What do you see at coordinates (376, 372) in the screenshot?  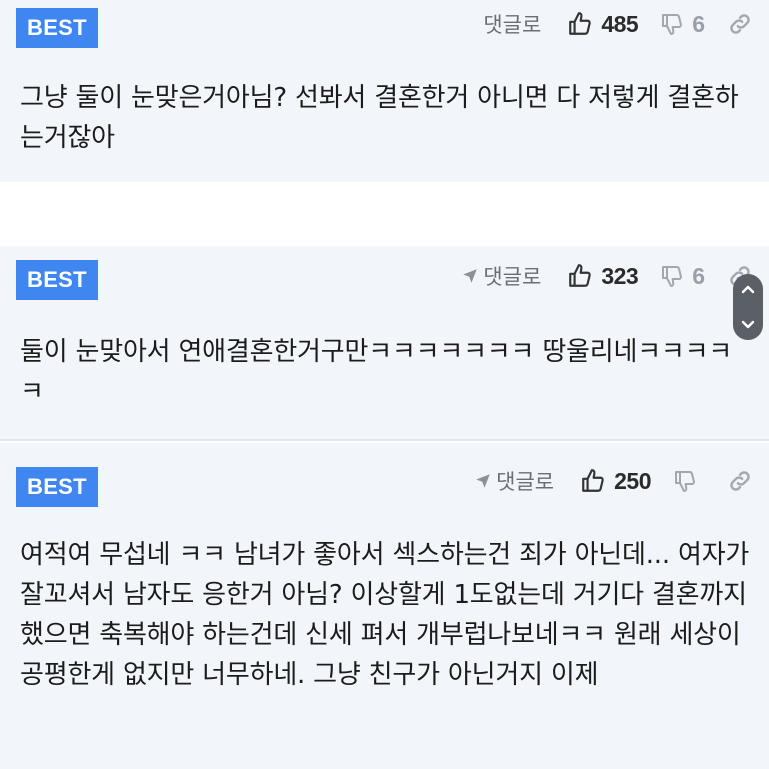 I see `comment-text: 둘이 눈맞아서 연애결혼한거구만ㅋㅋㅋㅋㅋㅋㅋ 땅울리네ㅋㅋㅋㅋㅋ` at bounding box center [376, 372].